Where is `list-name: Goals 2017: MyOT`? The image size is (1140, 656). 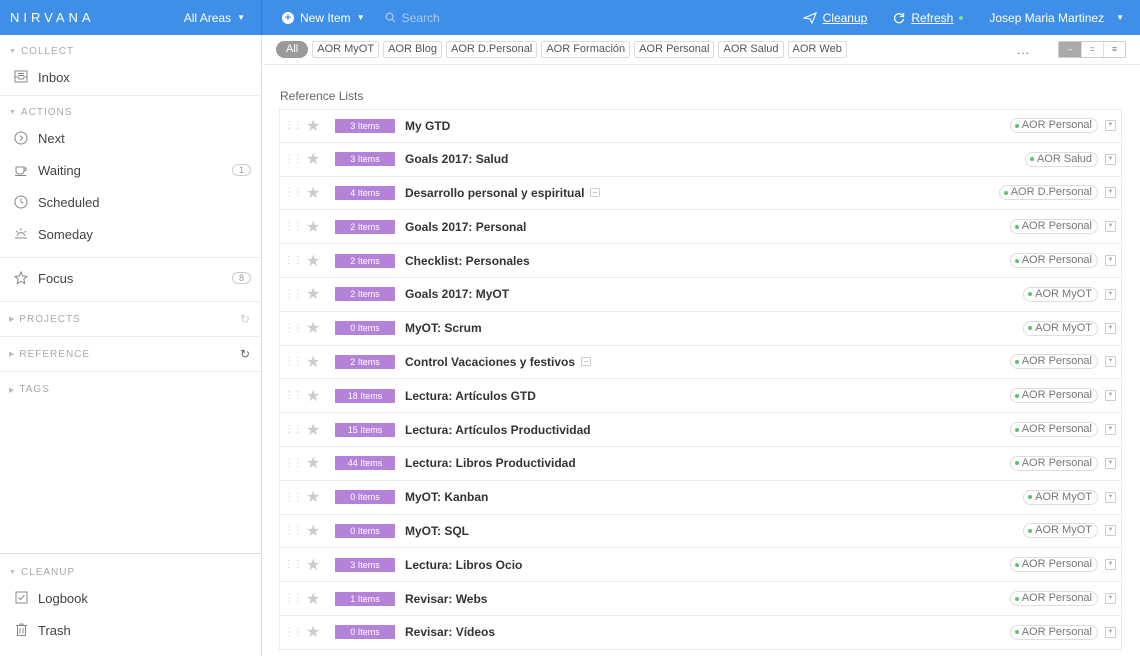
list-name: Goals 2017: MyOT is located at coordinates (457, 294).